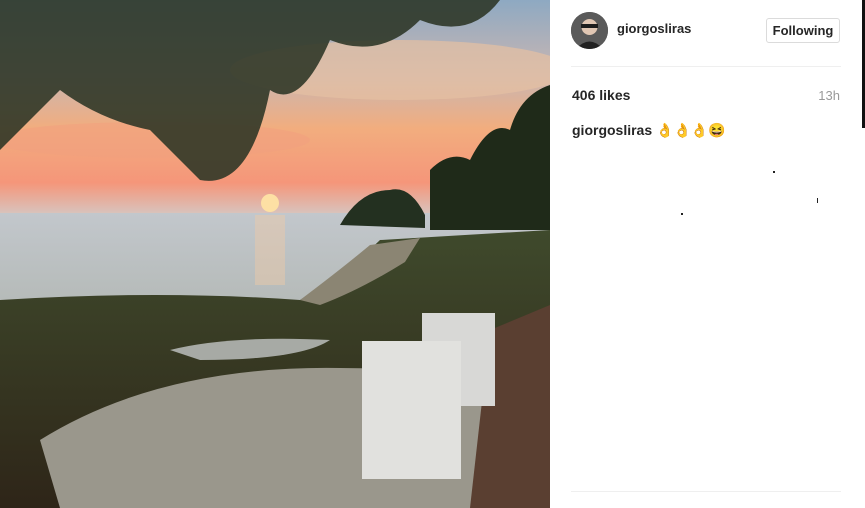 Image resolution: width=865 pixels, height=508 pixels. What do you see at coordinates (612, 130) in the screenshot?
I see `caption-author: giorgosliras` at bounding box center [612, 130].